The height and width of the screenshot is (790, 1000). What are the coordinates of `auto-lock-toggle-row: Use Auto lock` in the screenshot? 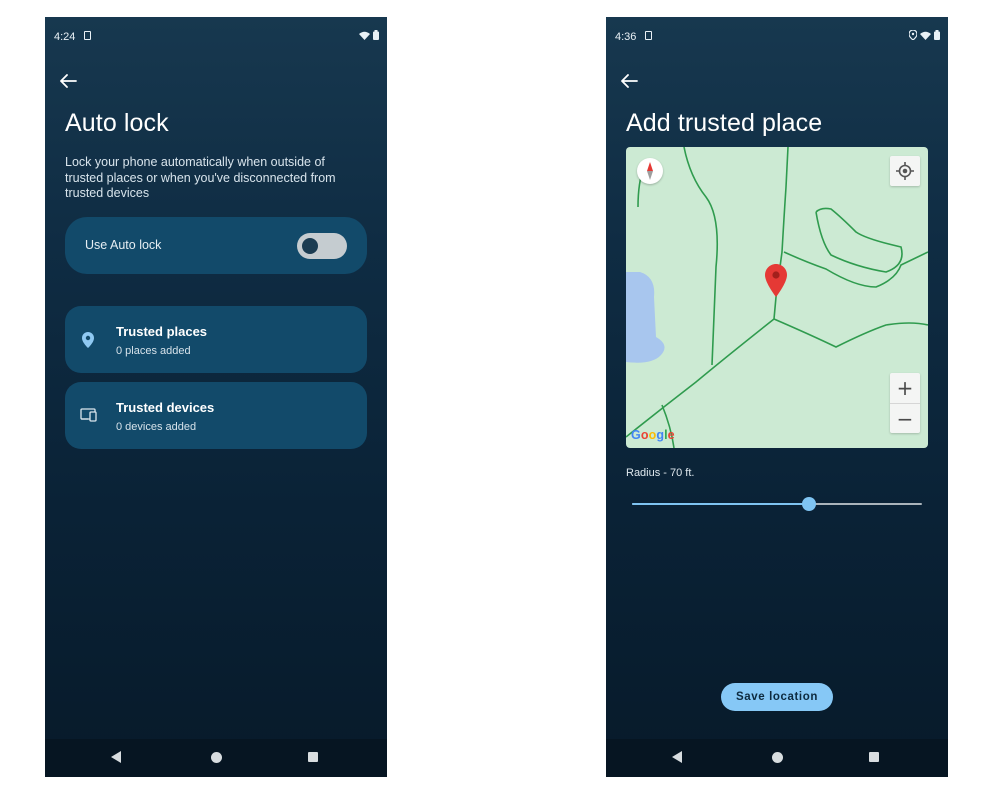 It's located at (216, 245).